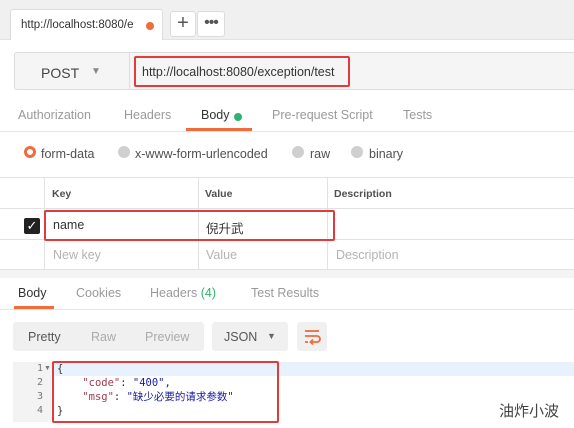  I want to click on response-tab-cookies: Cookies, so click(98, 293).